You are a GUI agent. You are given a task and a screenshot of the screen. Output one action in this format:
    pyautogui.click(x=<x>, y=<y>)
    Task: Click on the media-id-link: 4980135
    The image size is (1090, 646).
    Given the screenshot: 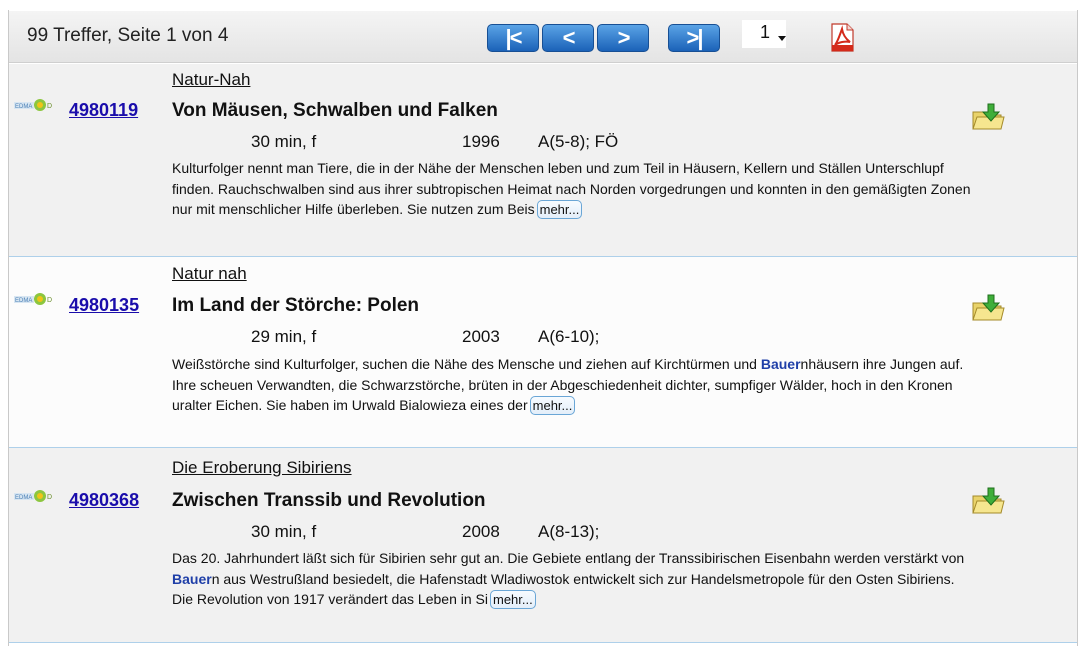 What is the action you would take?
    pyautogui.click(x=104, y=305)
    